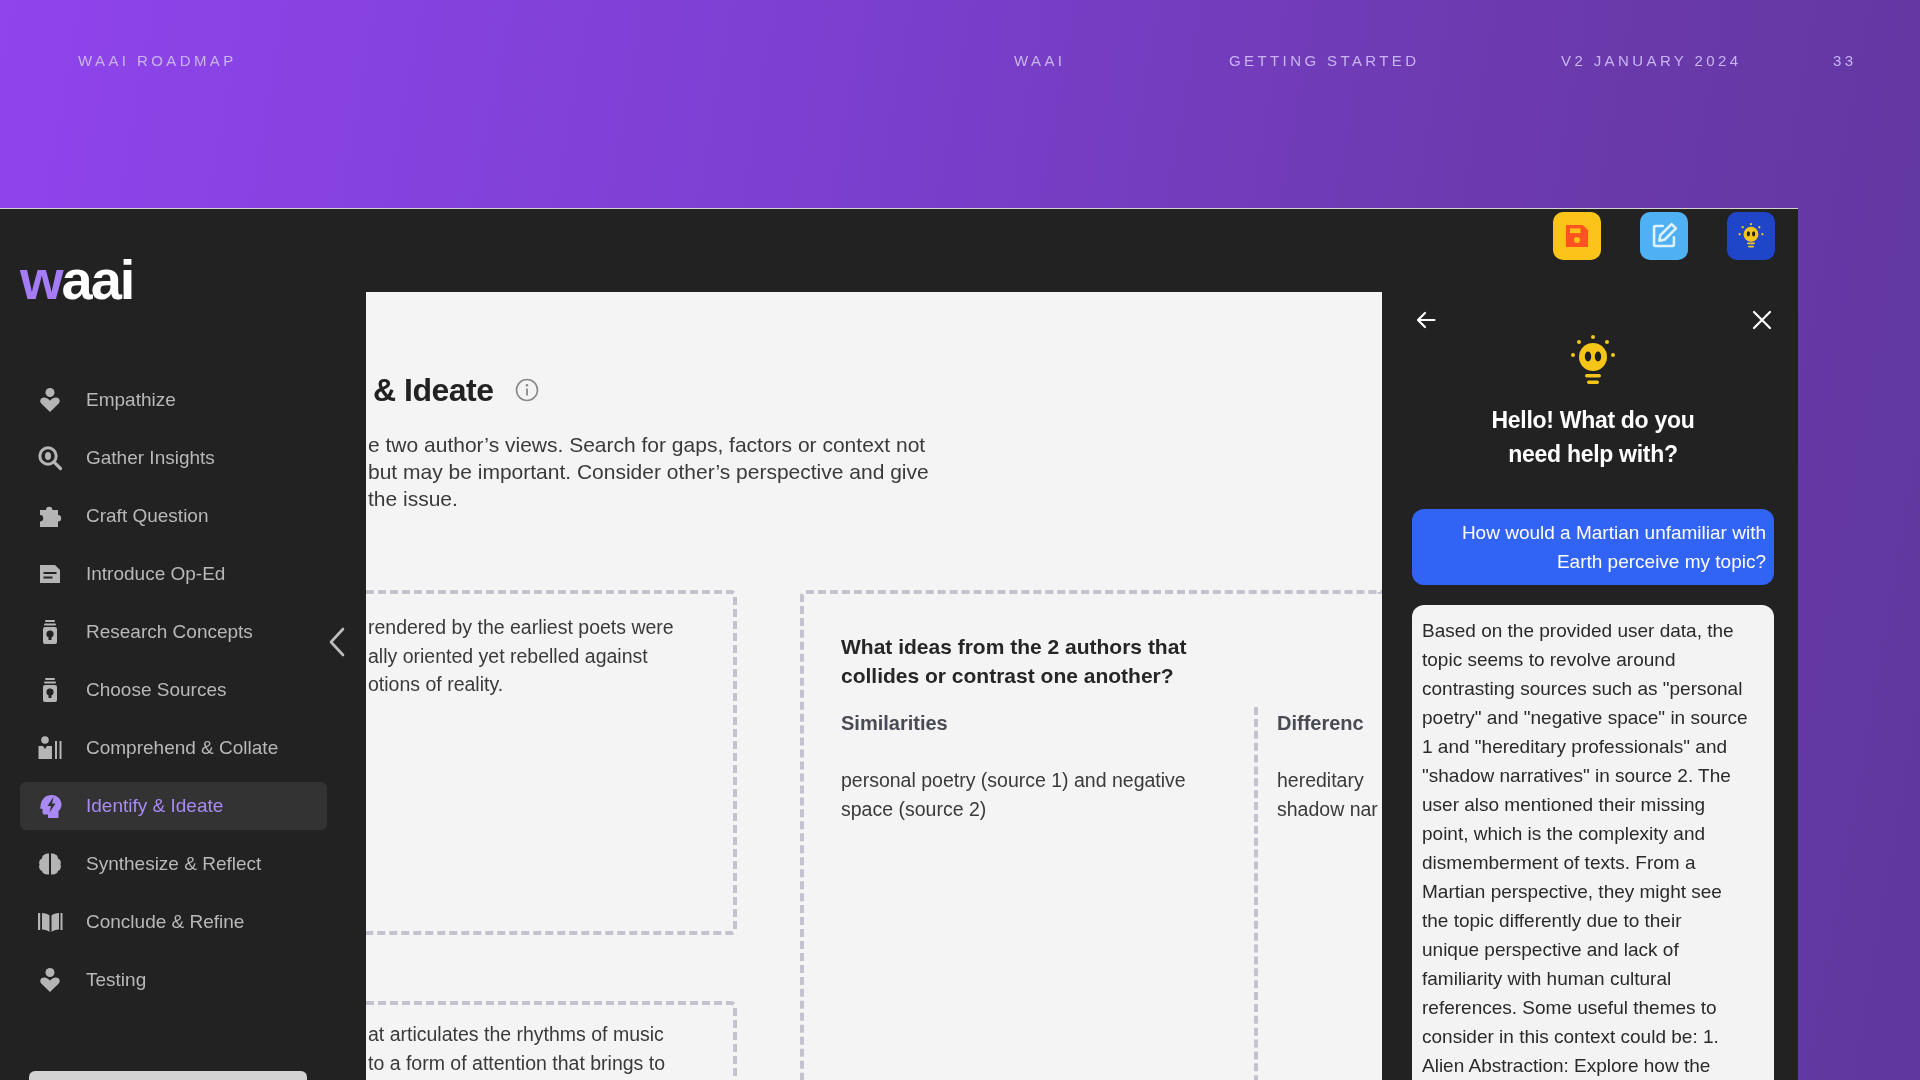 Image resolution: width=1920 pixels, height=1080 pixels. What do you see at coordinates (173, 690) in the screenshot?
I see `sidebar-item: Choose Sources` at bounding box center [173, 690].